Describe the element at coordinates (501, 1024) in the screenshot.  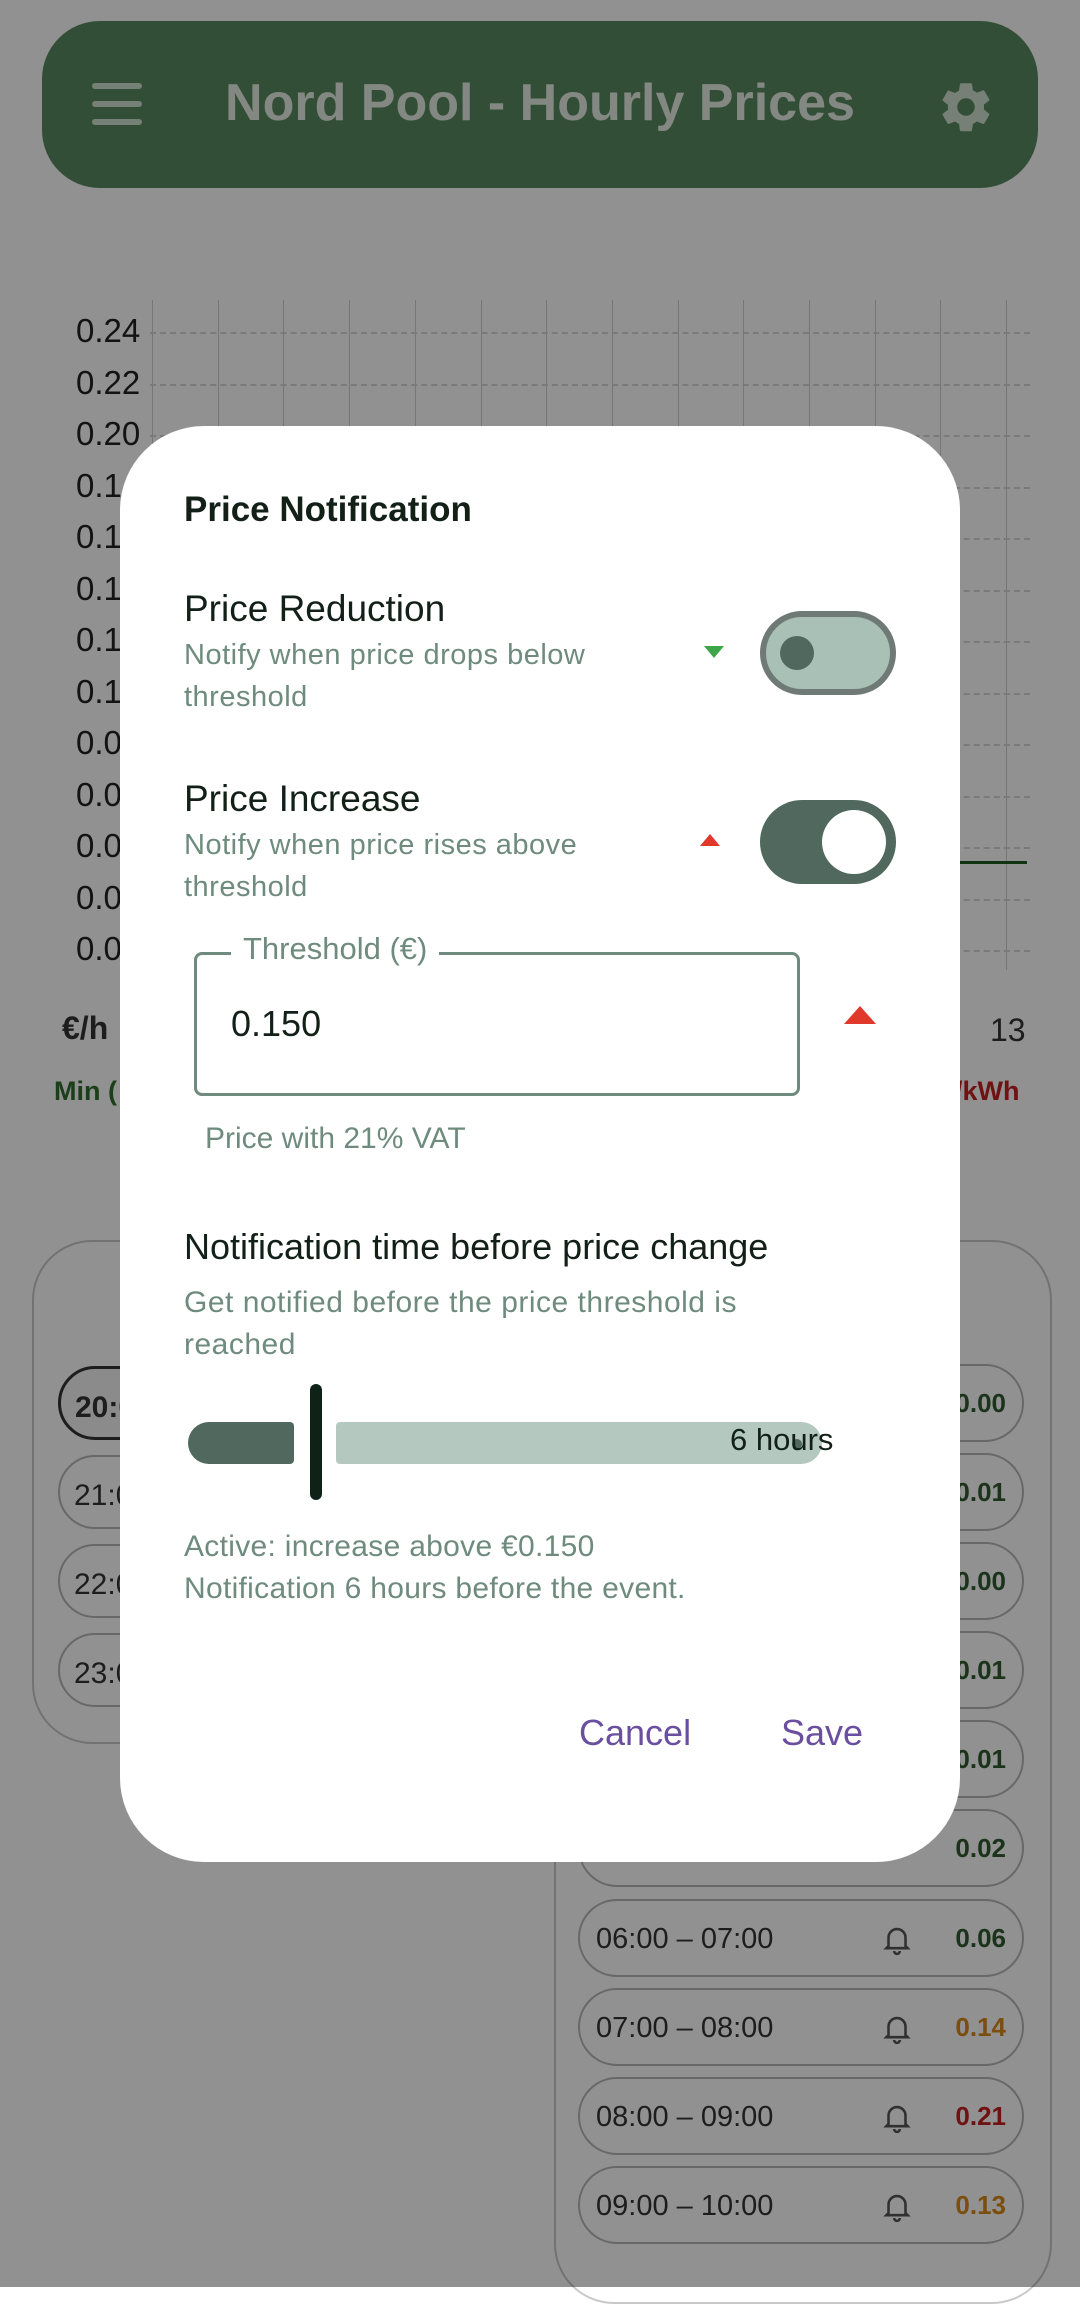
I see `threshold-input` at that location.